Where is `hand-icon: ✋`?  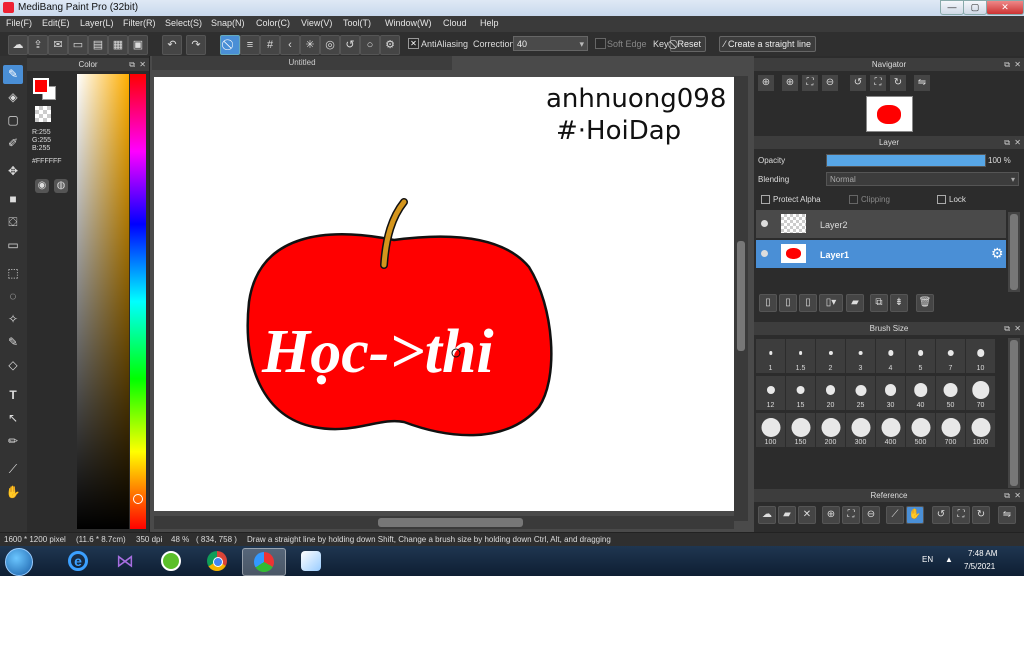
hand-icon: ✋ is located at coordinates (915, 515).